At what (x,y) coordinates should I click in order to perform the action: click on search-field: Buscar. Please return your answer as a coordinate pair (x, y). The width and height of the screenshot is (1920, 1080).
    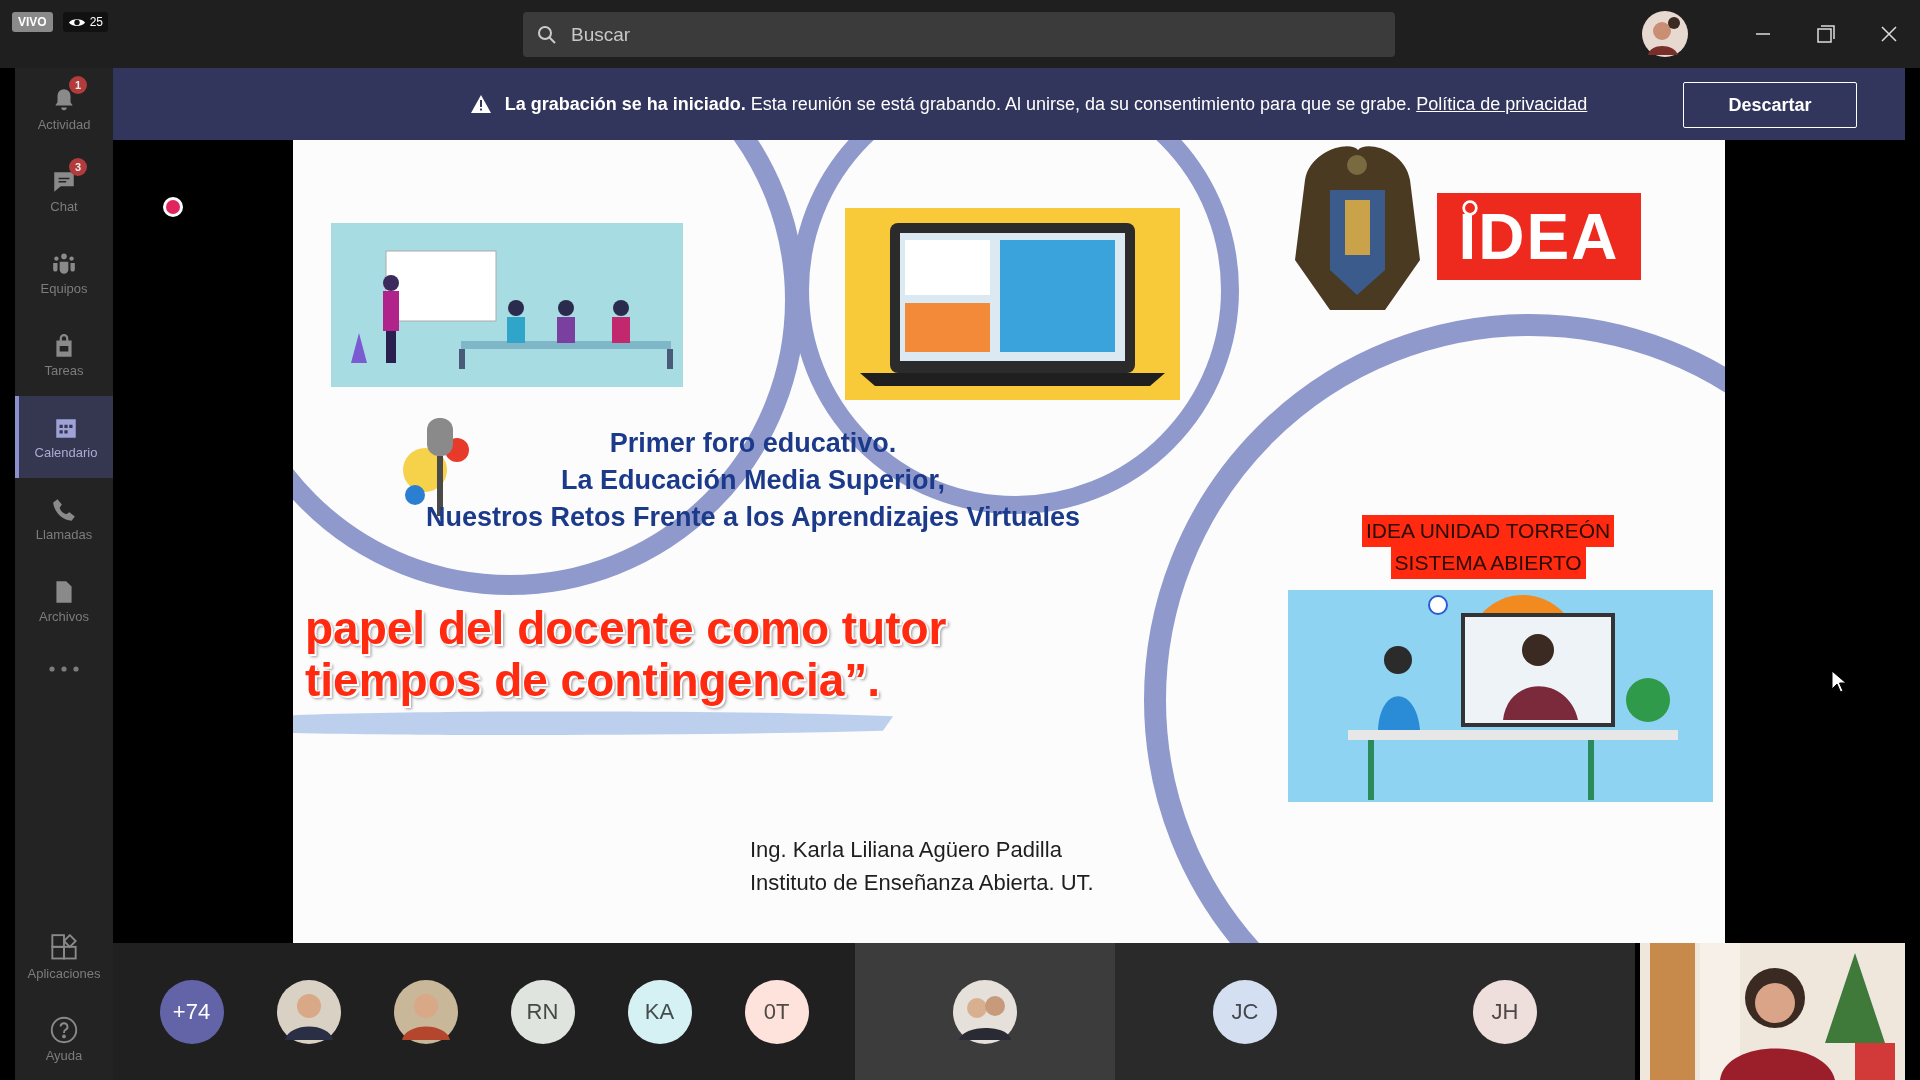
    Looking at the image, I should click on (975, 34).